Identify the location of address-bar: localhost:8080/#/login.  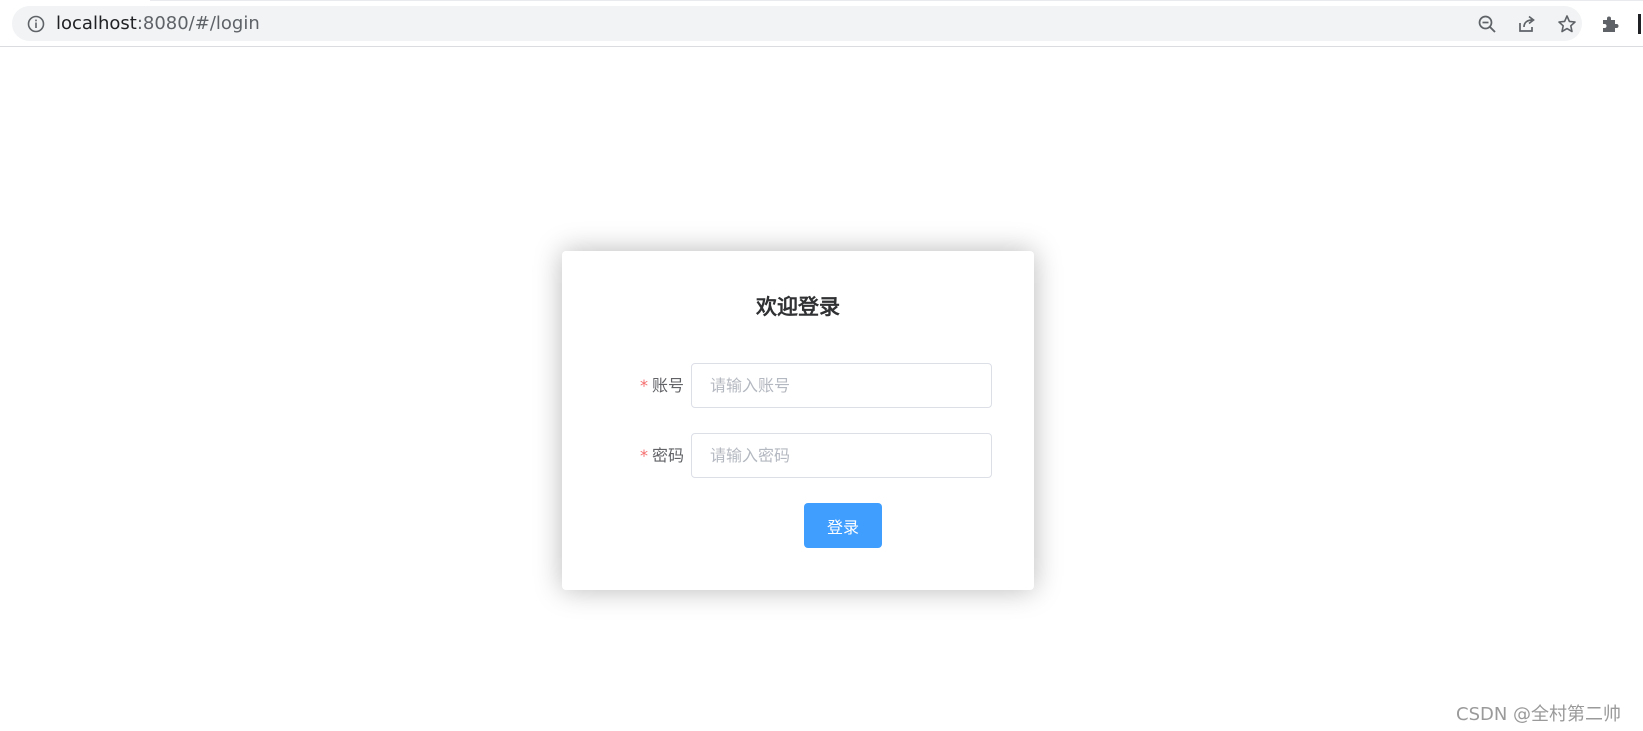
(797, 23).